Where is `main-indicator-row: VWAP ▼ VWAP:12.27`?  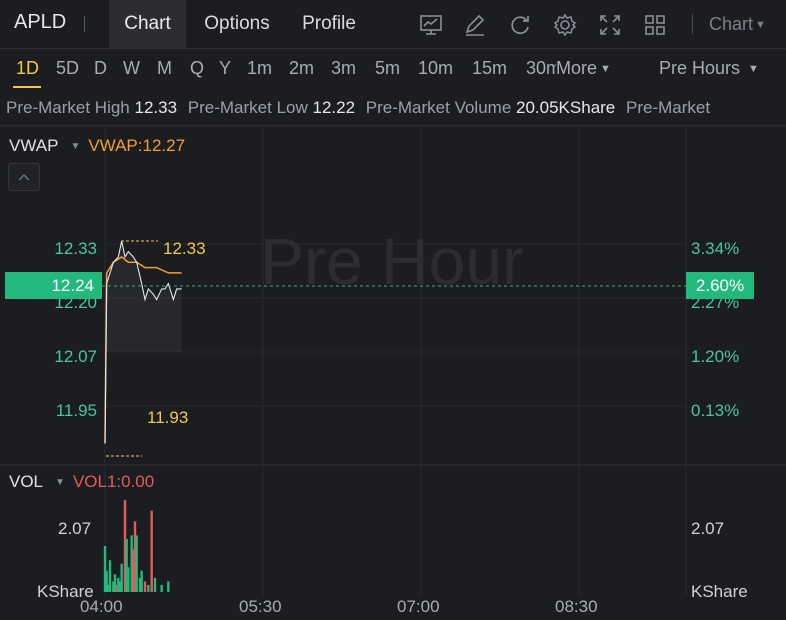
main-indicator-row: VWAP ▼ VWAP:12.27 is located at coordinates (97, 146).